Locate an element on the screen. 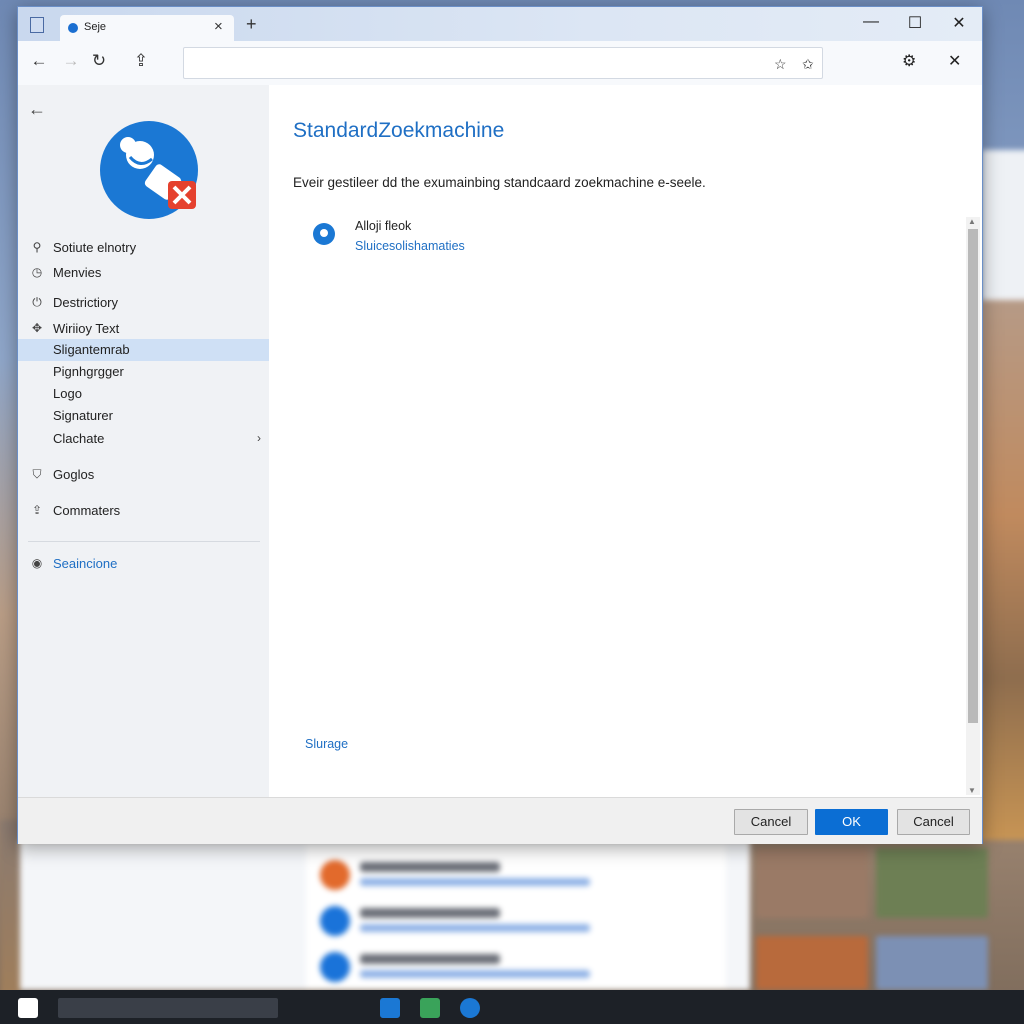 This screenshot has height=1024, width=1024. dialog-footer: Cancel OK Cancel is located at coordinates (500, 820).